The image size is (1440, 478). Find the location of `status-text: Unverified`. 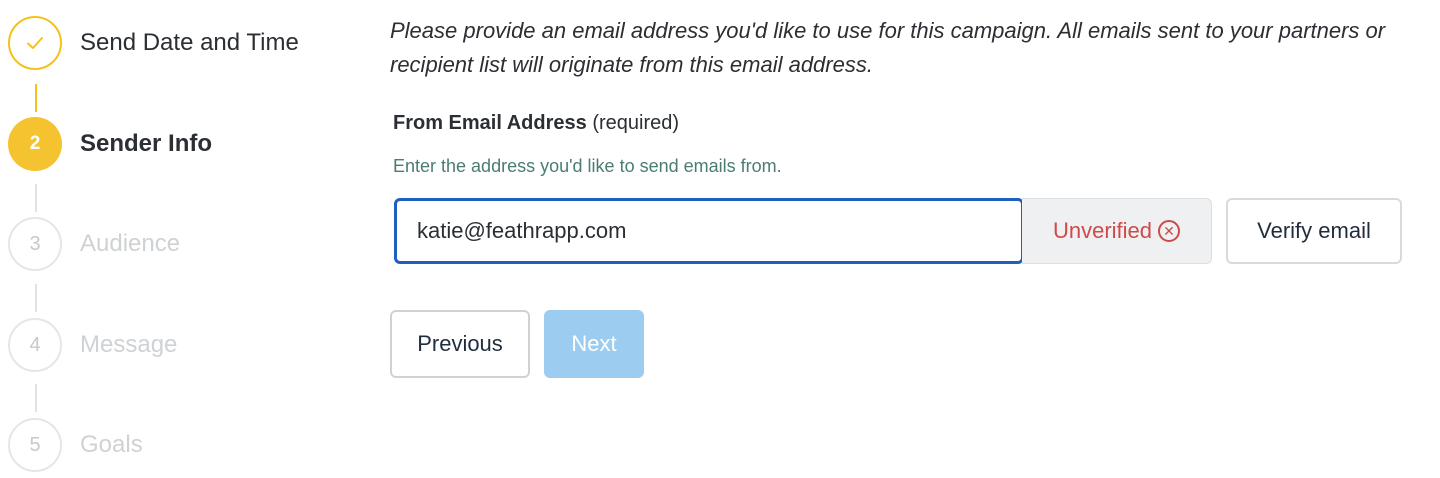

status-text: Unverified is located at coordinates (1102, 230).